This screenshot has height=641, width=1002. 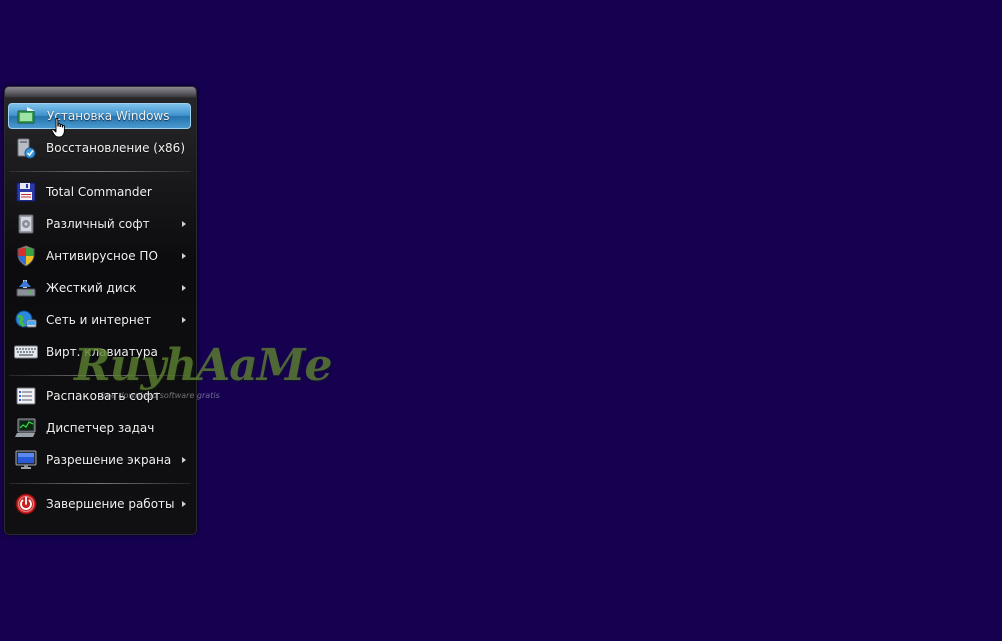 What do you see at coordinates (100, 92) in the screenshot?
I see `menu-title-bar` at bounding box center [100, 92].